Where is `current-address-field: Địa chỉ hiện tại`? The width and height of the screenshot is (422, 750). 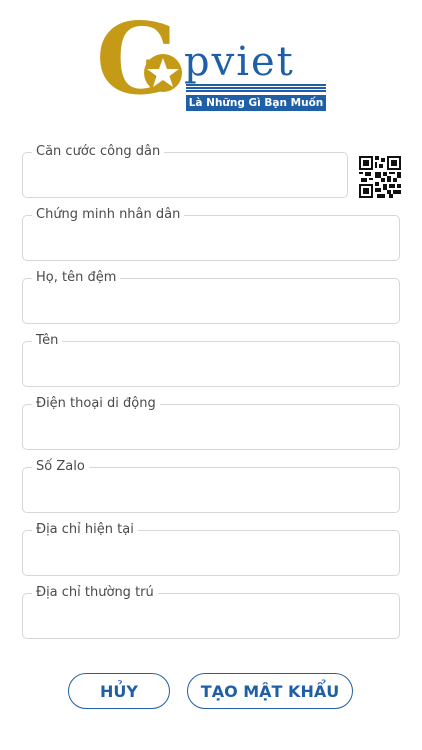 current-address-field: Địa chỉ hiện tại is located at coordinates (211, 548).